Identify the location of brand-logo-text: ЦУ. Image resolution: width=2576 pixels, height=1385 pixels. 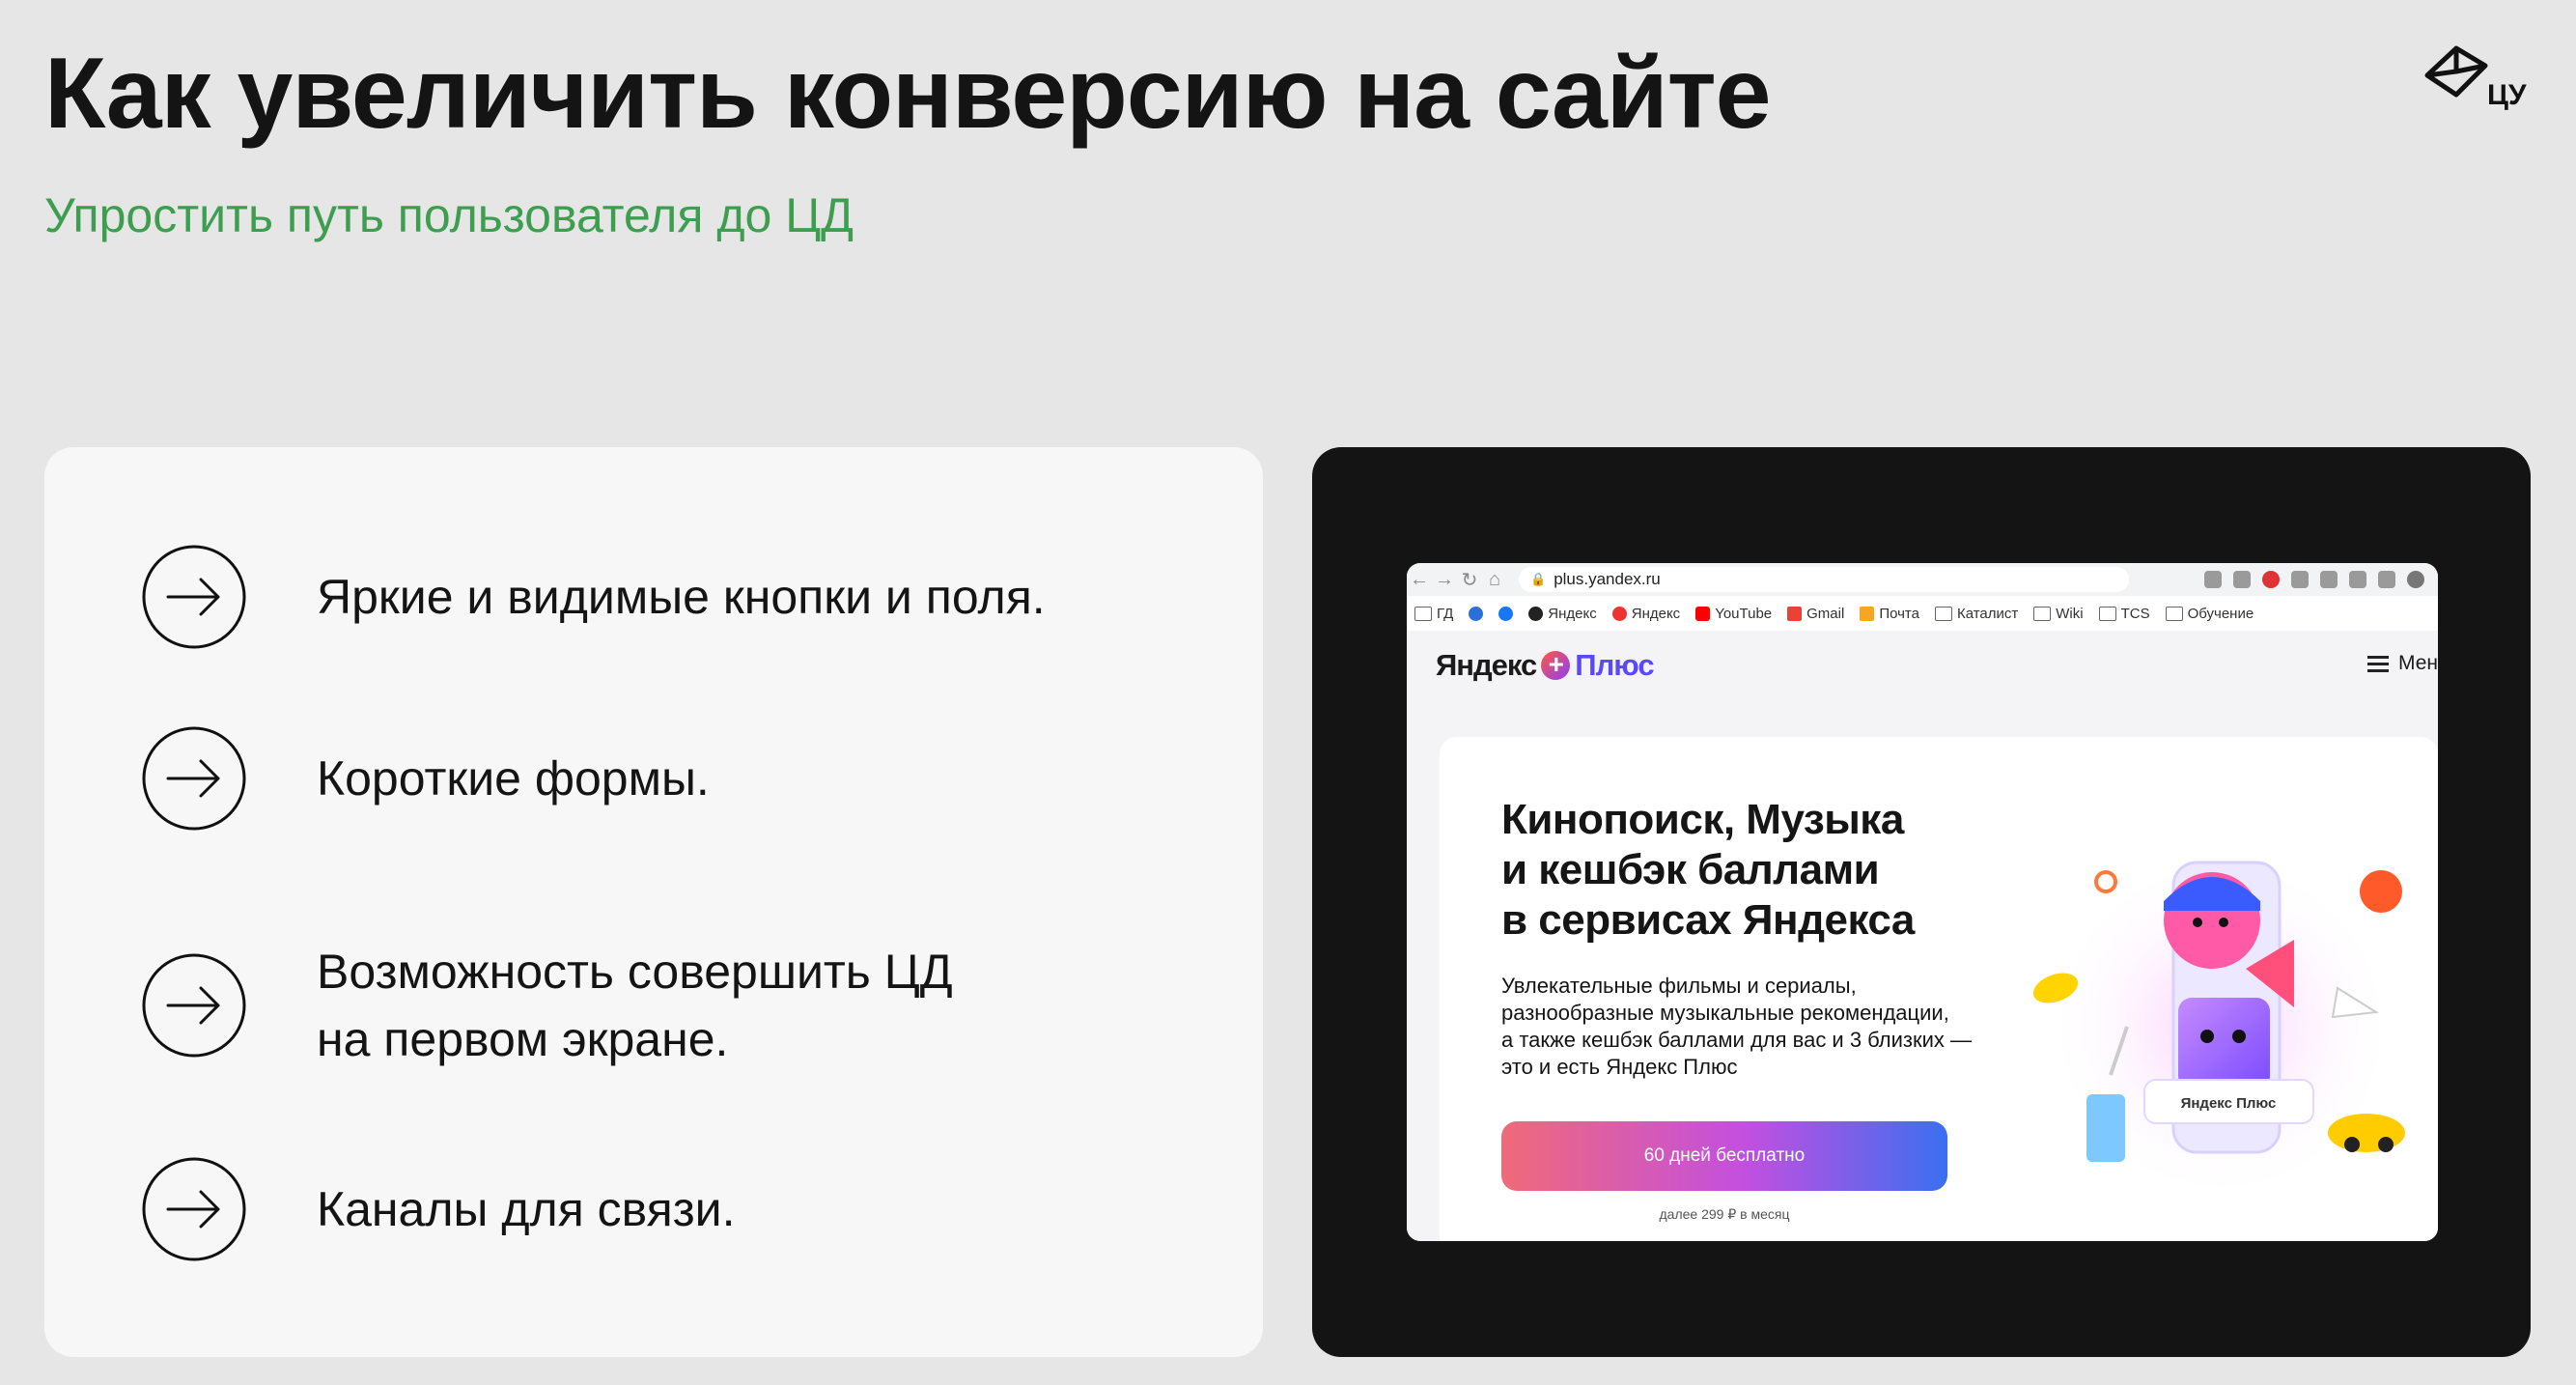
(2507, 95).